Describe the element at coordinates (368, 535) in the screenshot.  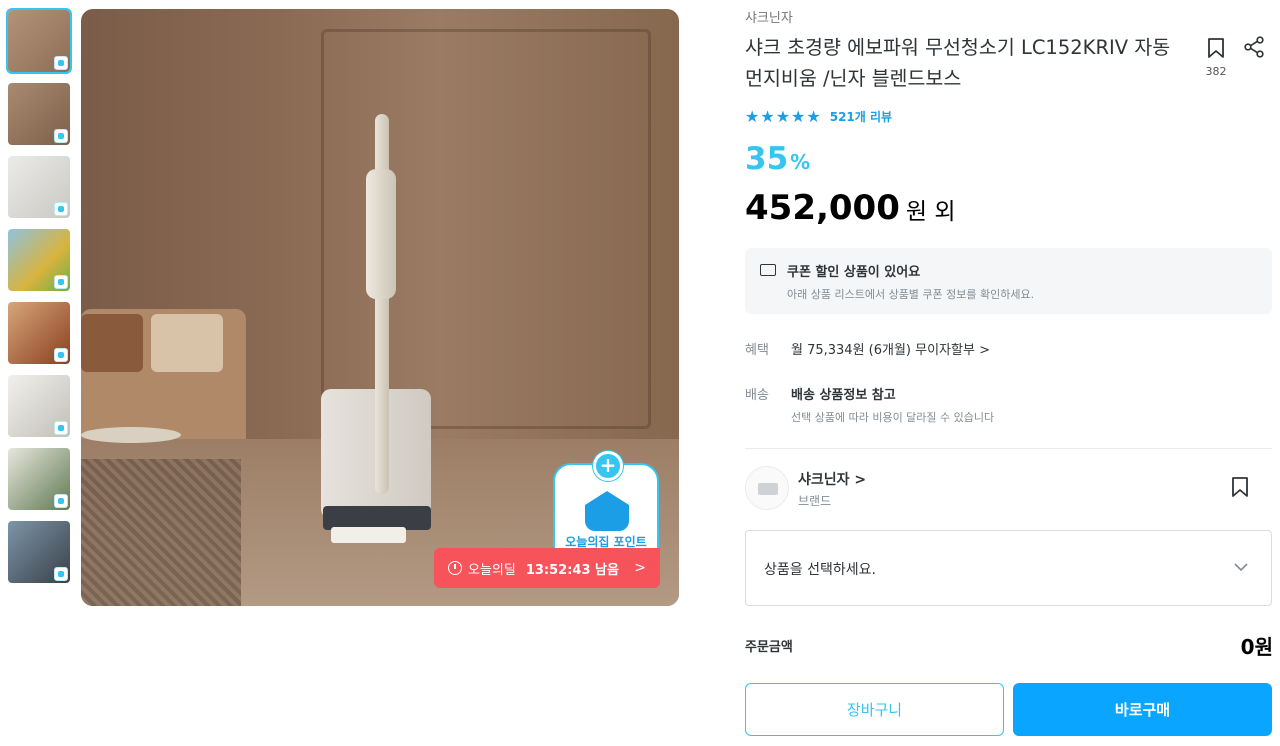
I see `image-stand-plate` at that location.